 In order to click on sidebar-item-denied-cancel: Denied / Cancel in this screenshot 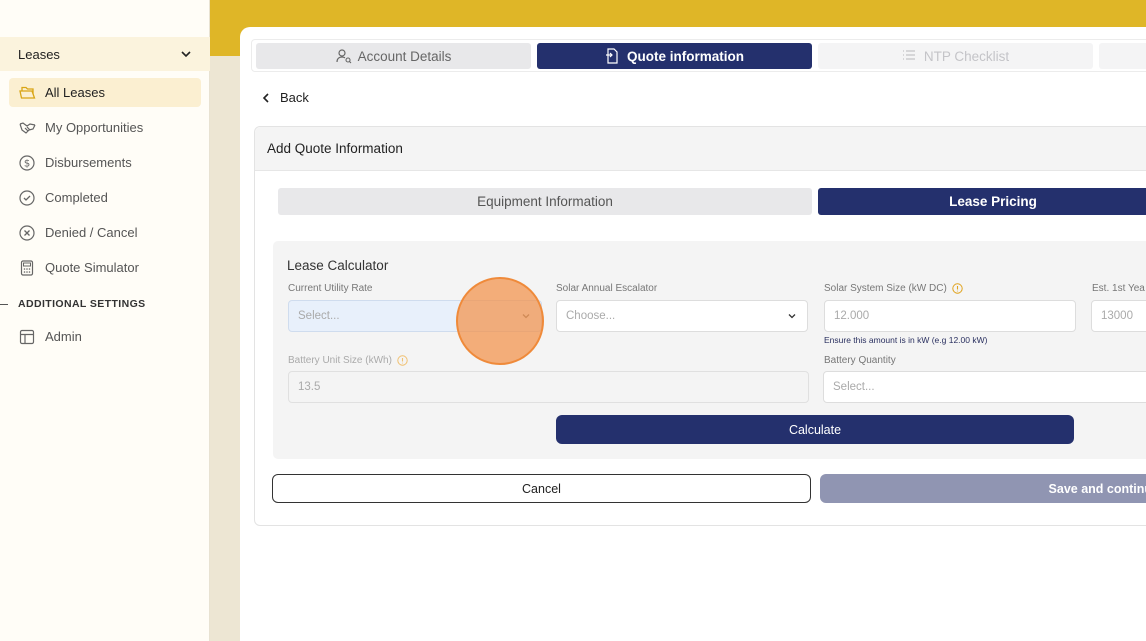, I will do `click(105, 232)`.